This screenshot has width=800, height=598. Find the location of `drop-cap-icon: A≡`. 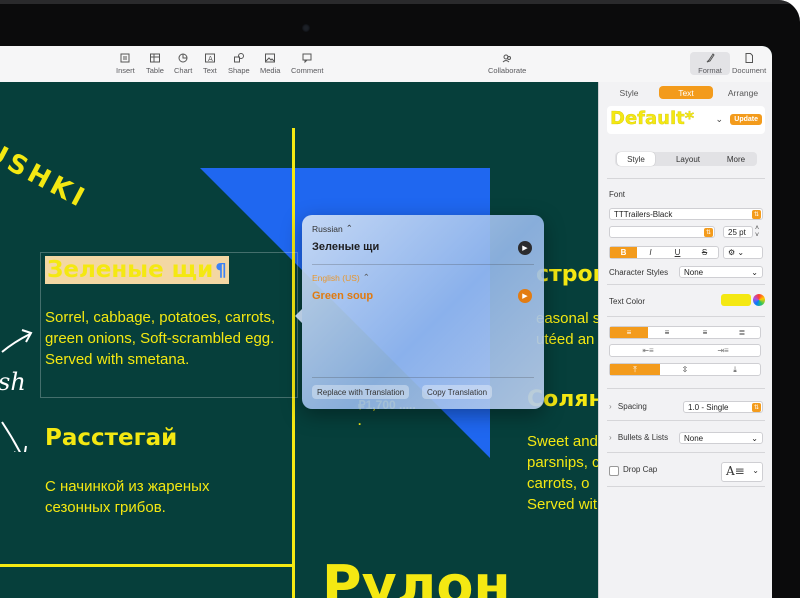

drop-cap-icon: A≡ is located at coordinates (735, 471).